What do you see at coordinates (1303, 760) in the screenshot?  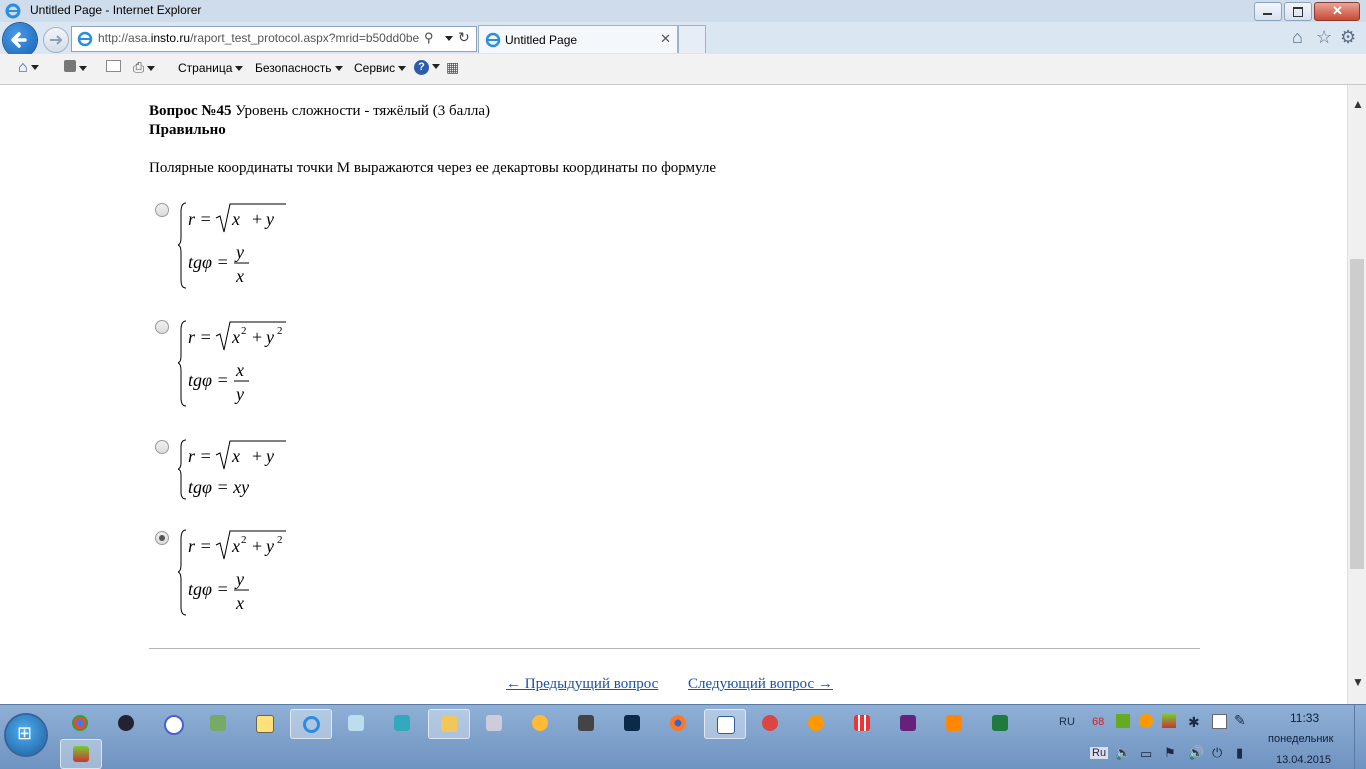 I see `clock-date: 13.04.2015` at bounding box center [1303, 760].